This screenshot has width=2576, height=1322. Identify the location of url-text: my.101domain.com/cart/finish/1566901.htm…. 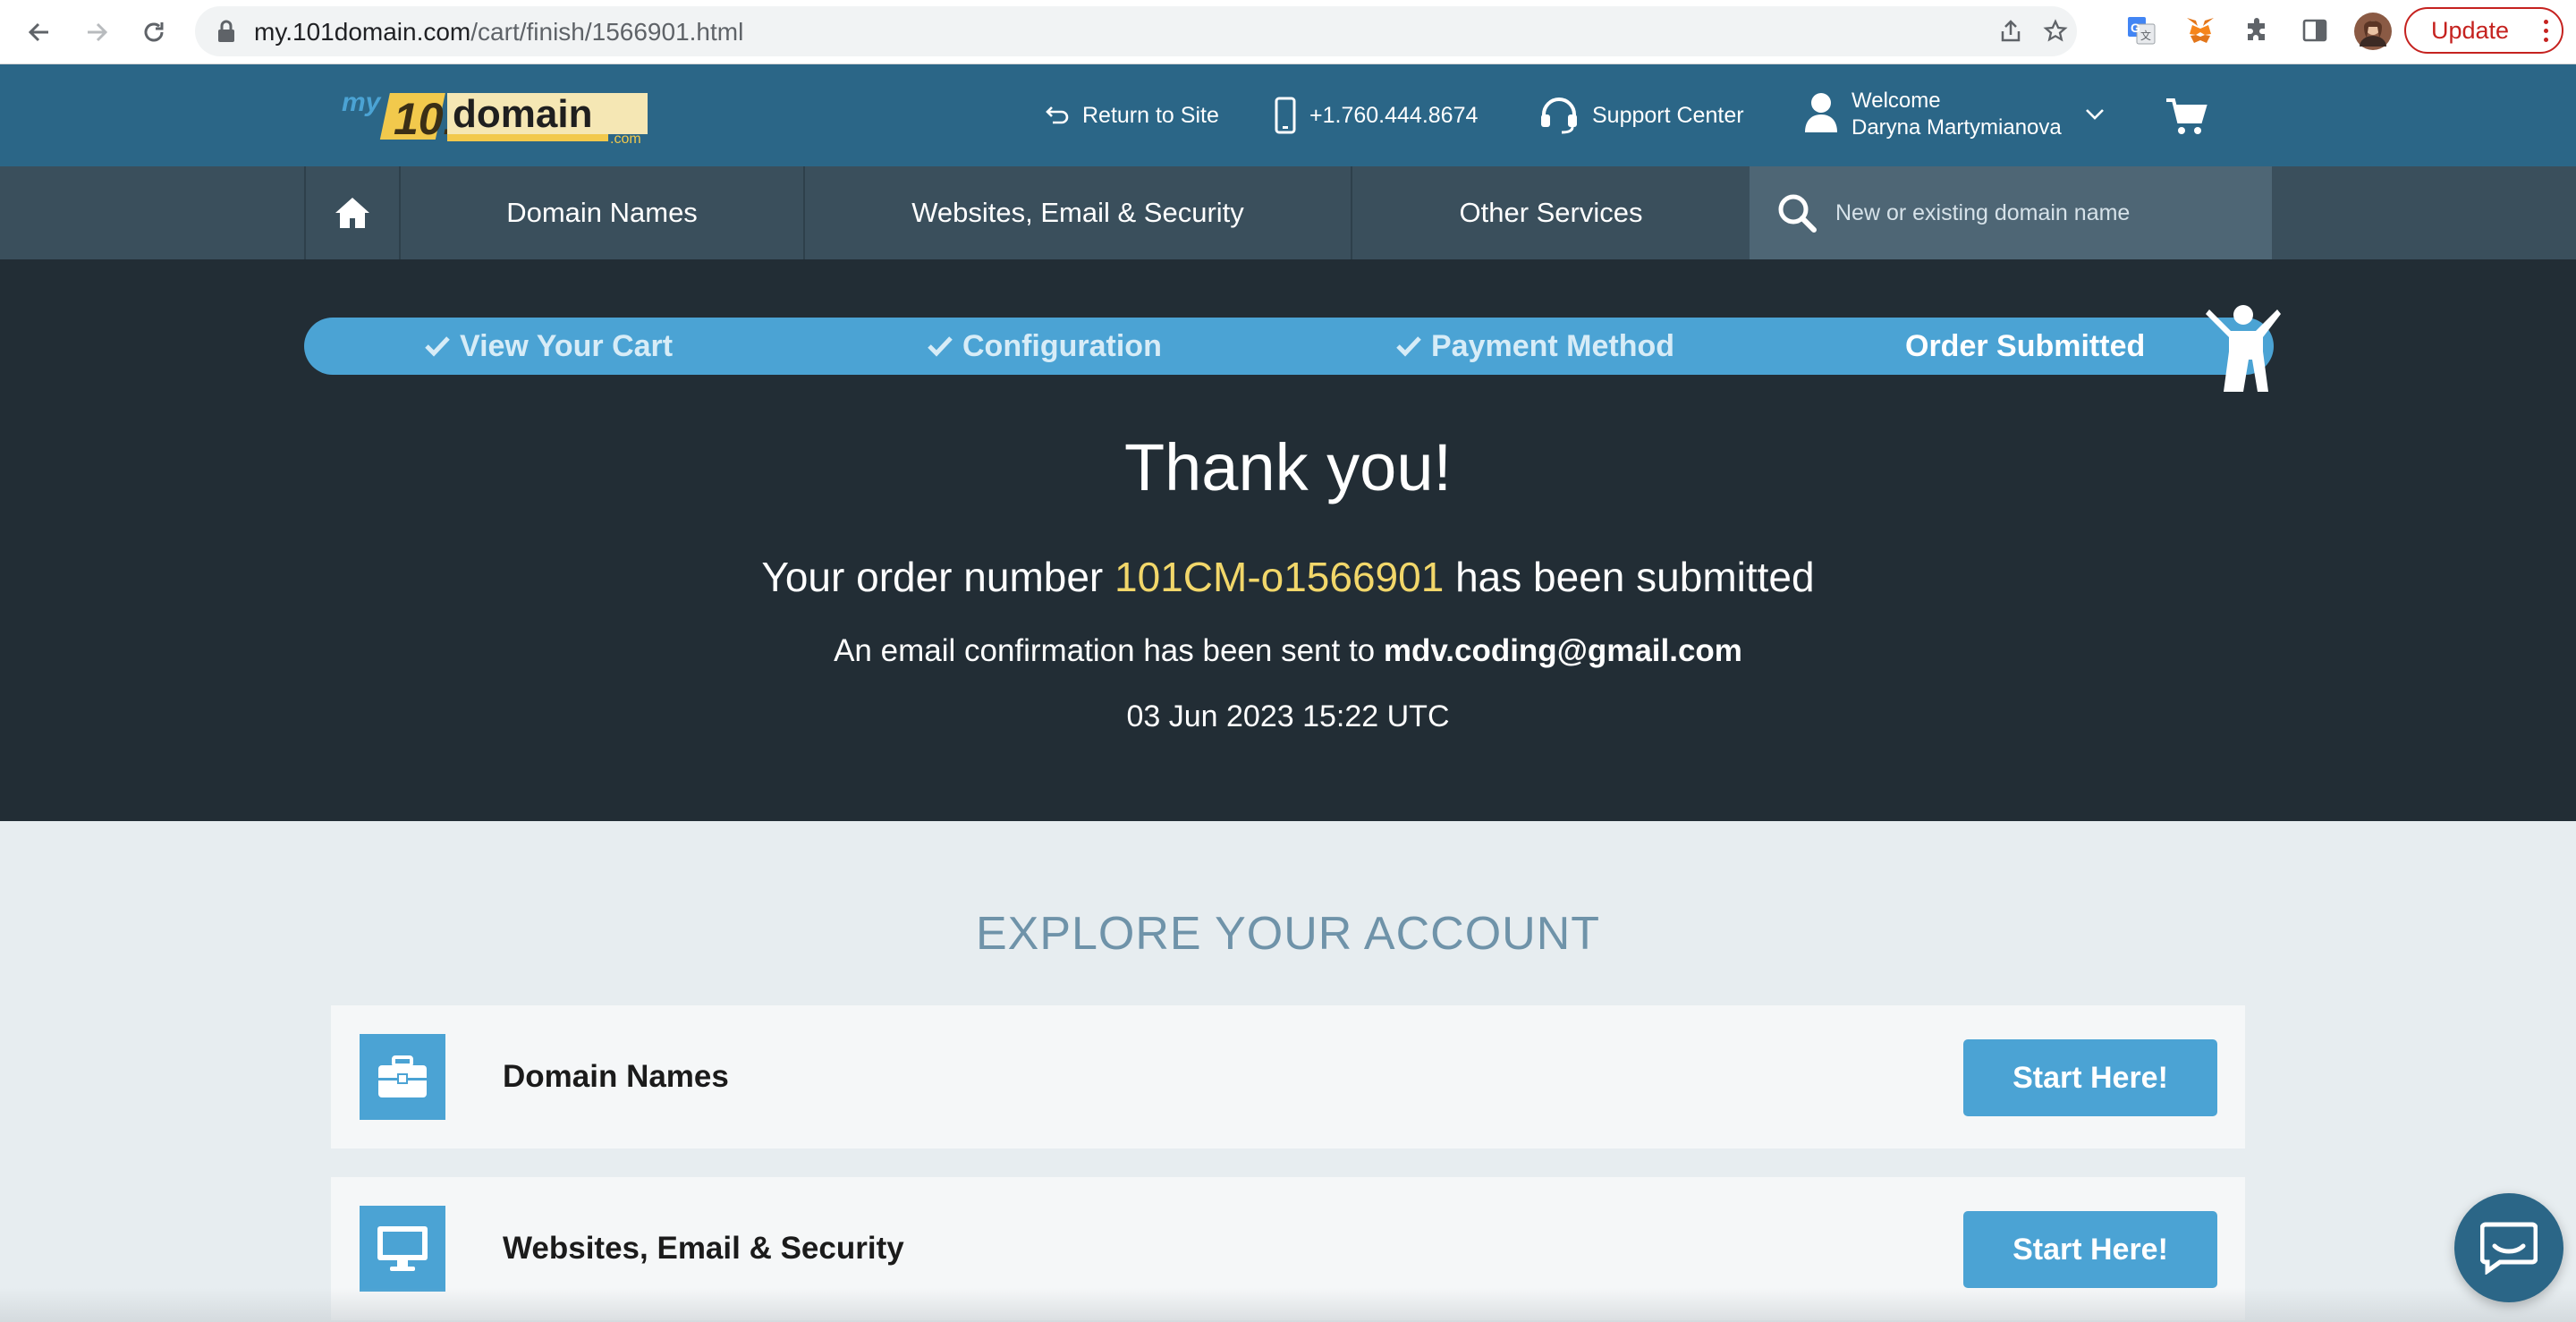
(498, 32).